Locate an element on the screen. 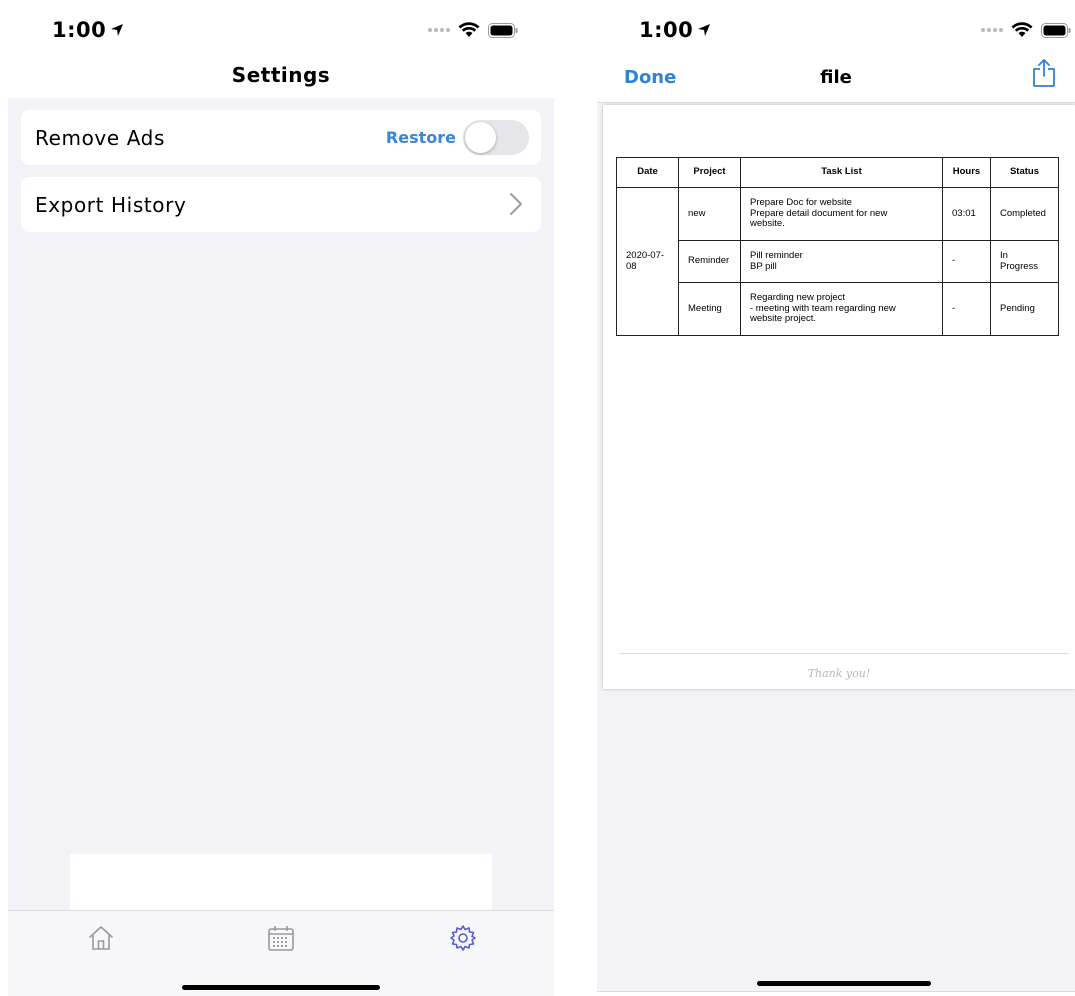 The height and width of the screenshot is (996, 1075). share-icon is located at coordinates (1044, 73).